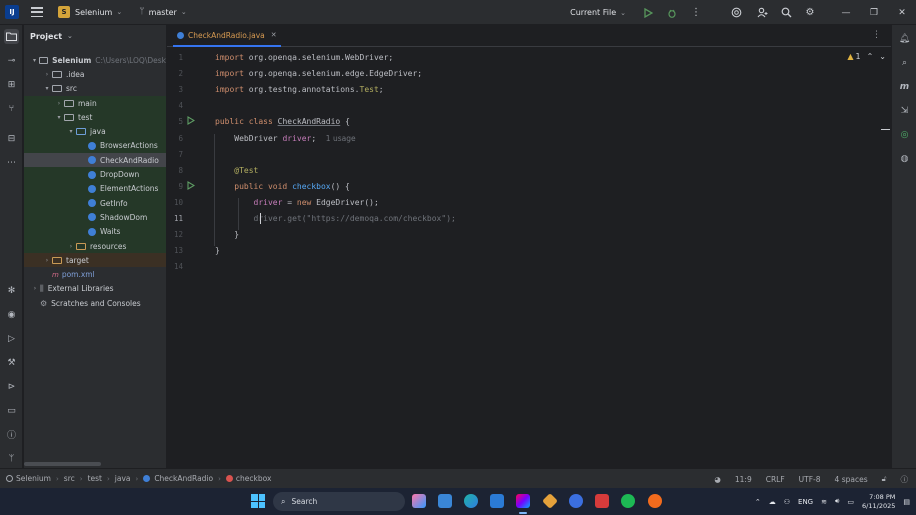  What do you see at coordinates (11, 410) in the screenshot?
I see `terminal-icon: ▭` at bounding box center [11, 410].